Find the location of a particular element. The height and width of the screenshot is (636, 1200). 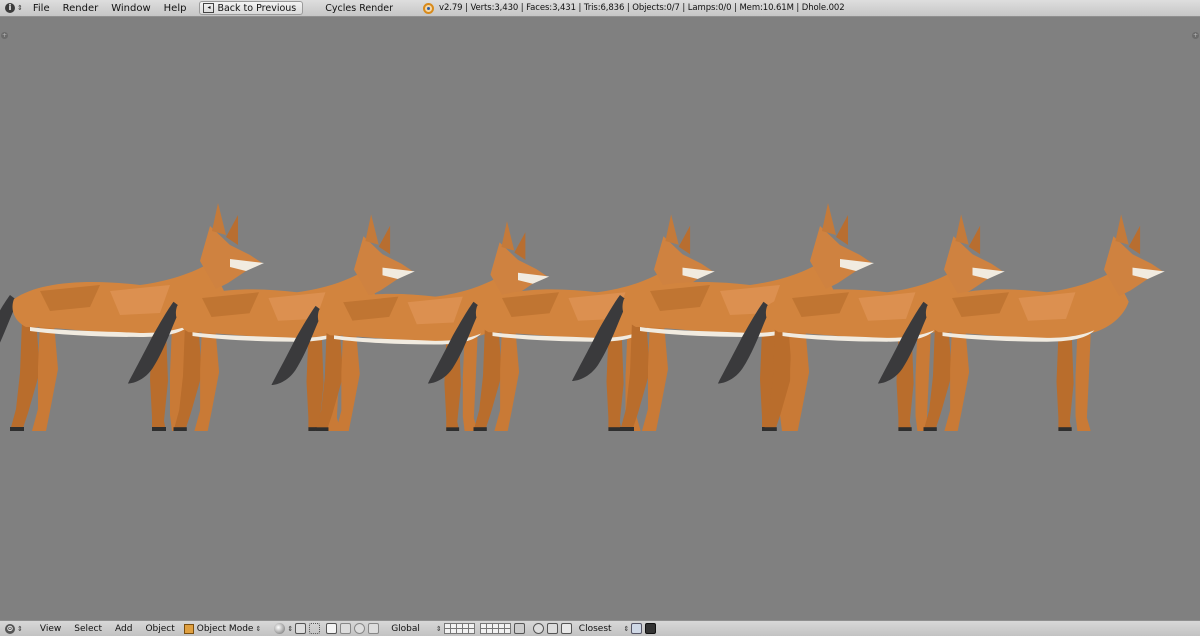

back-icon: ◂ is located at coordinates (209, 8).